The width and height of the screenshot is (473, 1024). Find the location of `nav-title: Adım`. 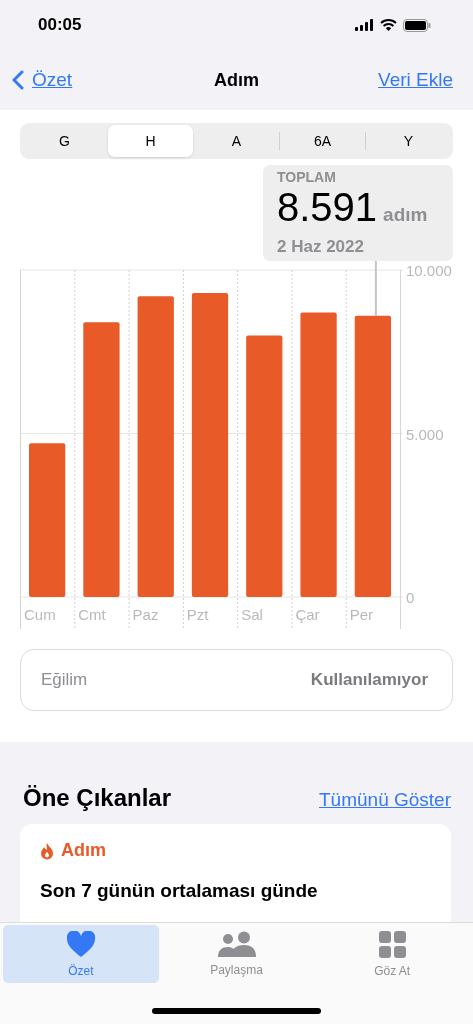

nav-title: Adım is located at coordinates (236, 80).